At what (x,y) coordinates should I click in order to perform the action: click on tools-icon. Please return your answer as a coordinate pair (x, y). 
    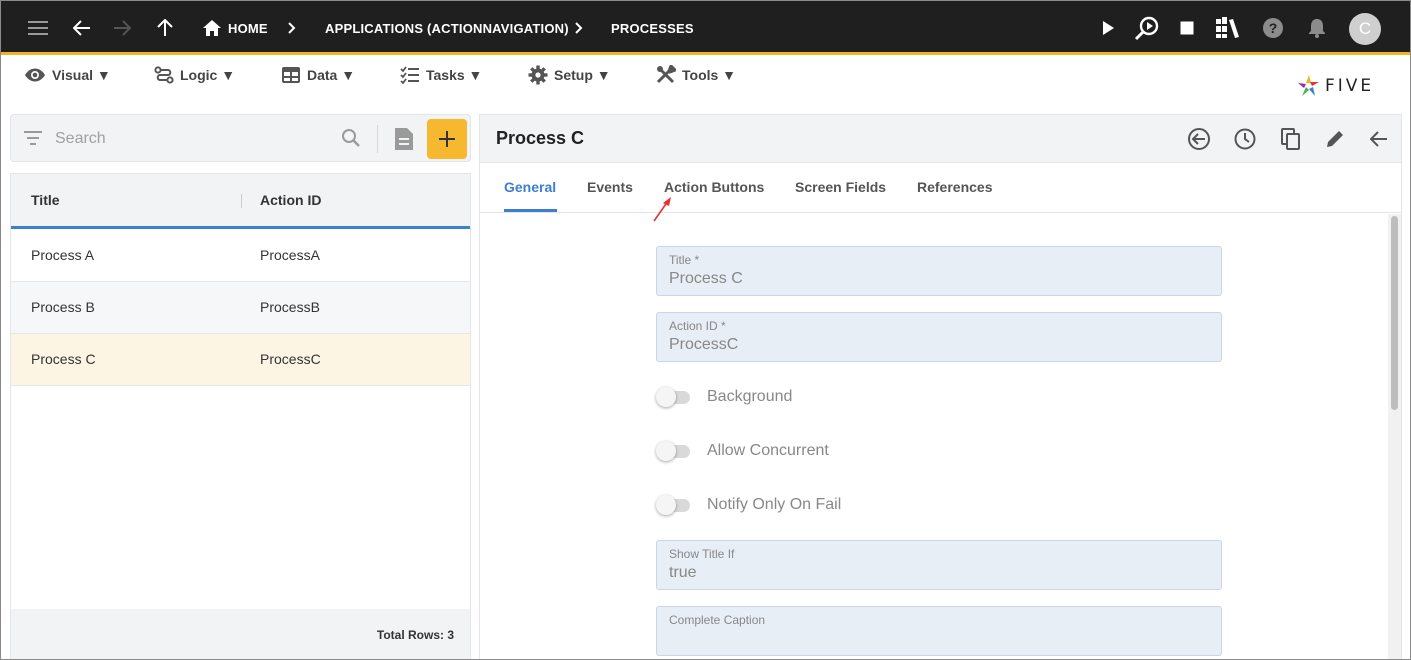
    Looking at the image, I should click on (666, 74).